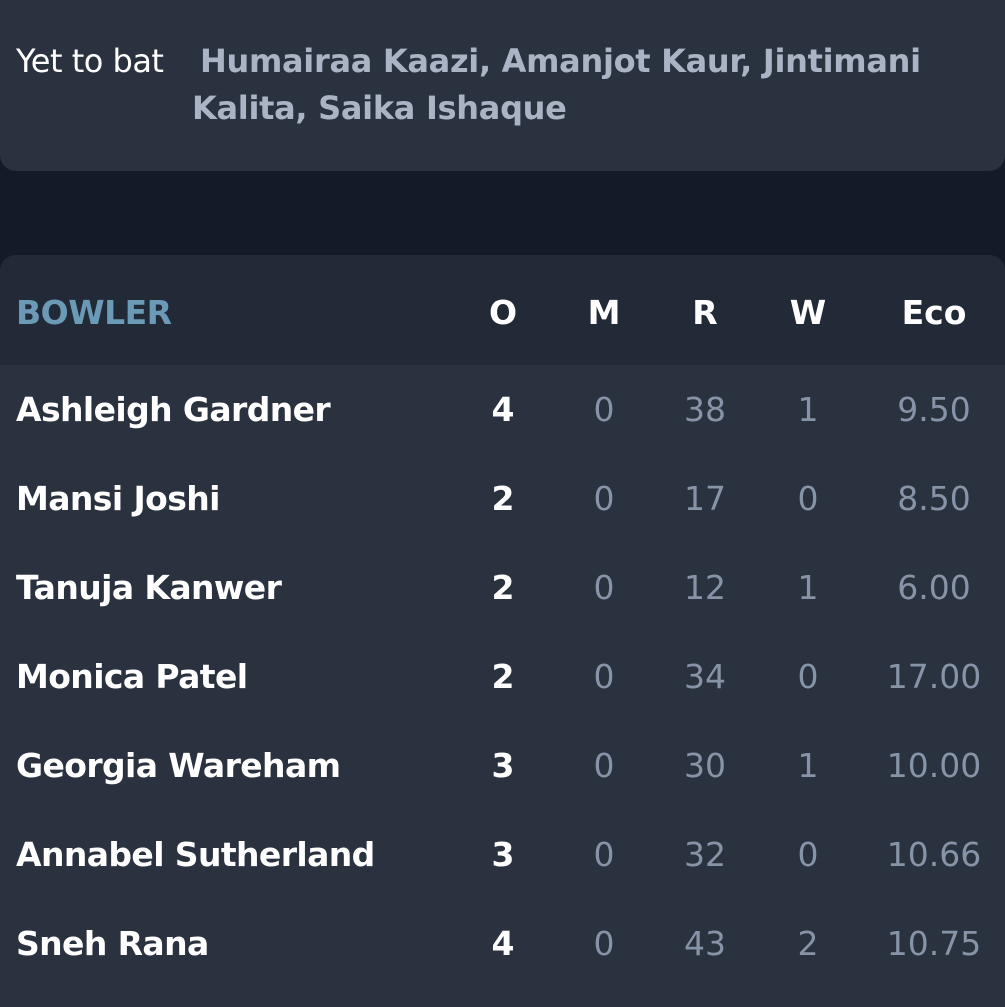 This screenshot has height=1007, width=1005. I want to click on bowler-row: Tanuja Kanwer 2 0 12 1 6.00, so click(502, 589).